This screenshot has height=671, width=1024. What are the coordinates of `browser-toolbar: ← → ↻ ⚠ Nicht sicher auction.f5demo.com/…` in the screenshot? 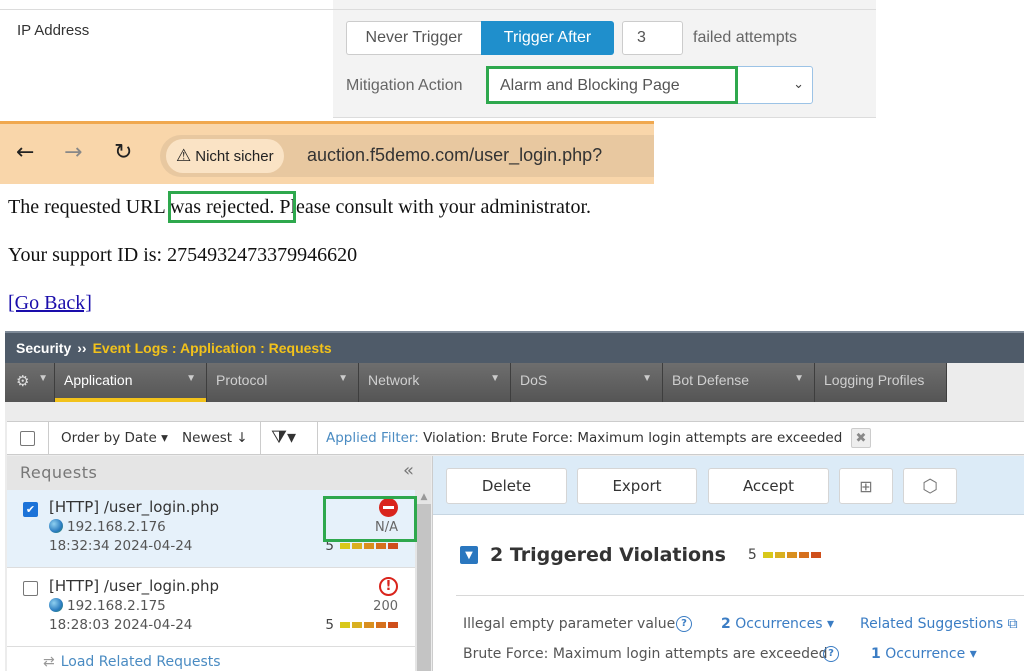 It's located at (327, 152).